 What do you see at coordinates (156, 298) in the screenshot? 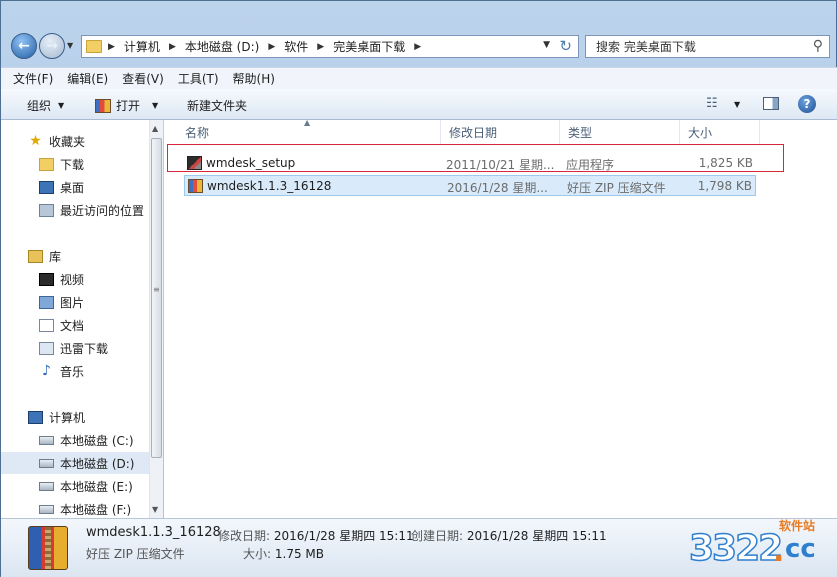
I see `scrollbar-thumb` at bounding box center [156, 298].